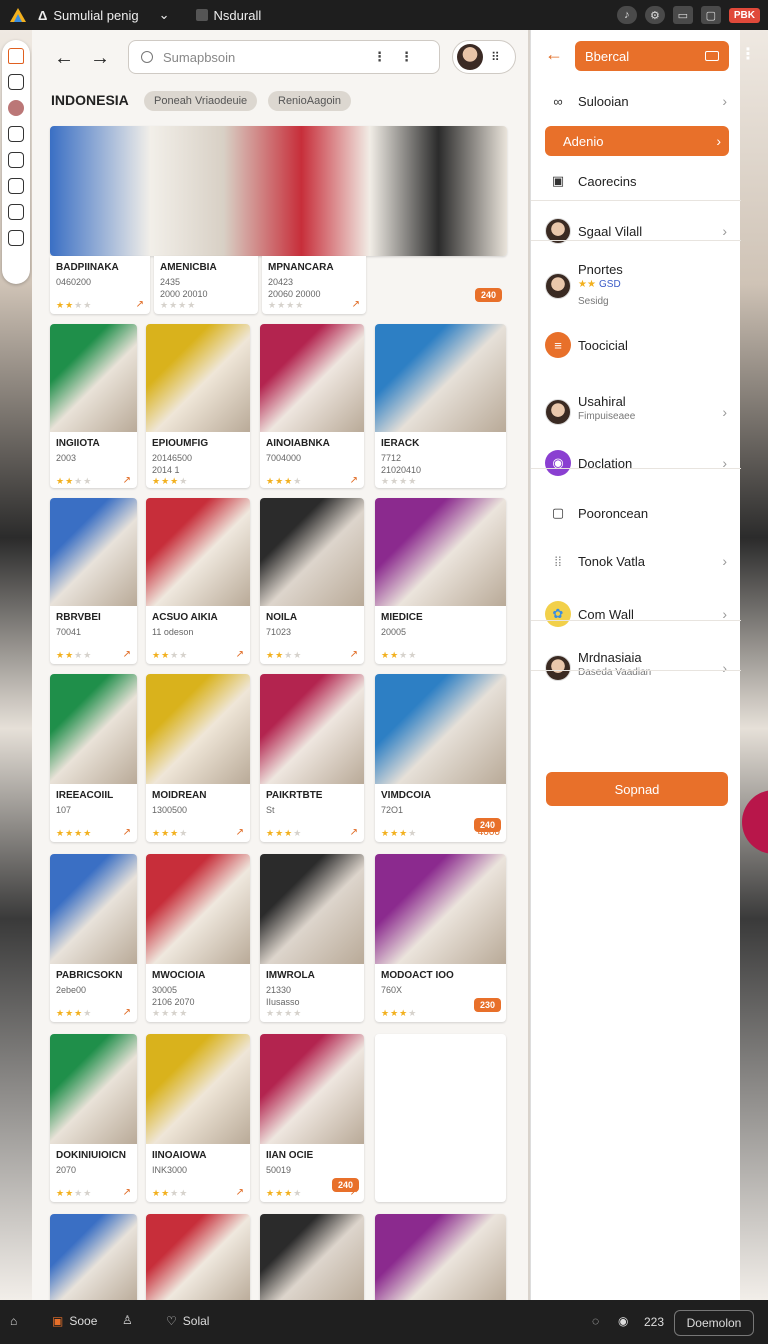 Image resolution: width=768 pixels, height=1344 pixels. What do you see at coordinates (748, 54) in the screenshot?
I see `more-vert-icon: ⋮` at bounding box center [748, 54].